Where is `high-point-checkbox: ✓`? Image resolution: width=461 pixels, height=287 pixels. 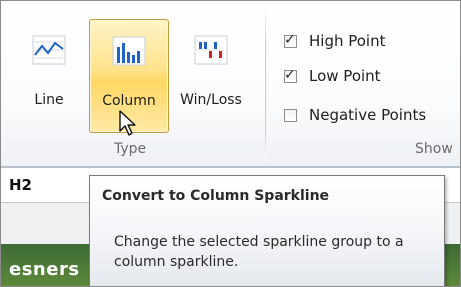 high-point-checkbox: ✓ is located at coordinates (290, 39).